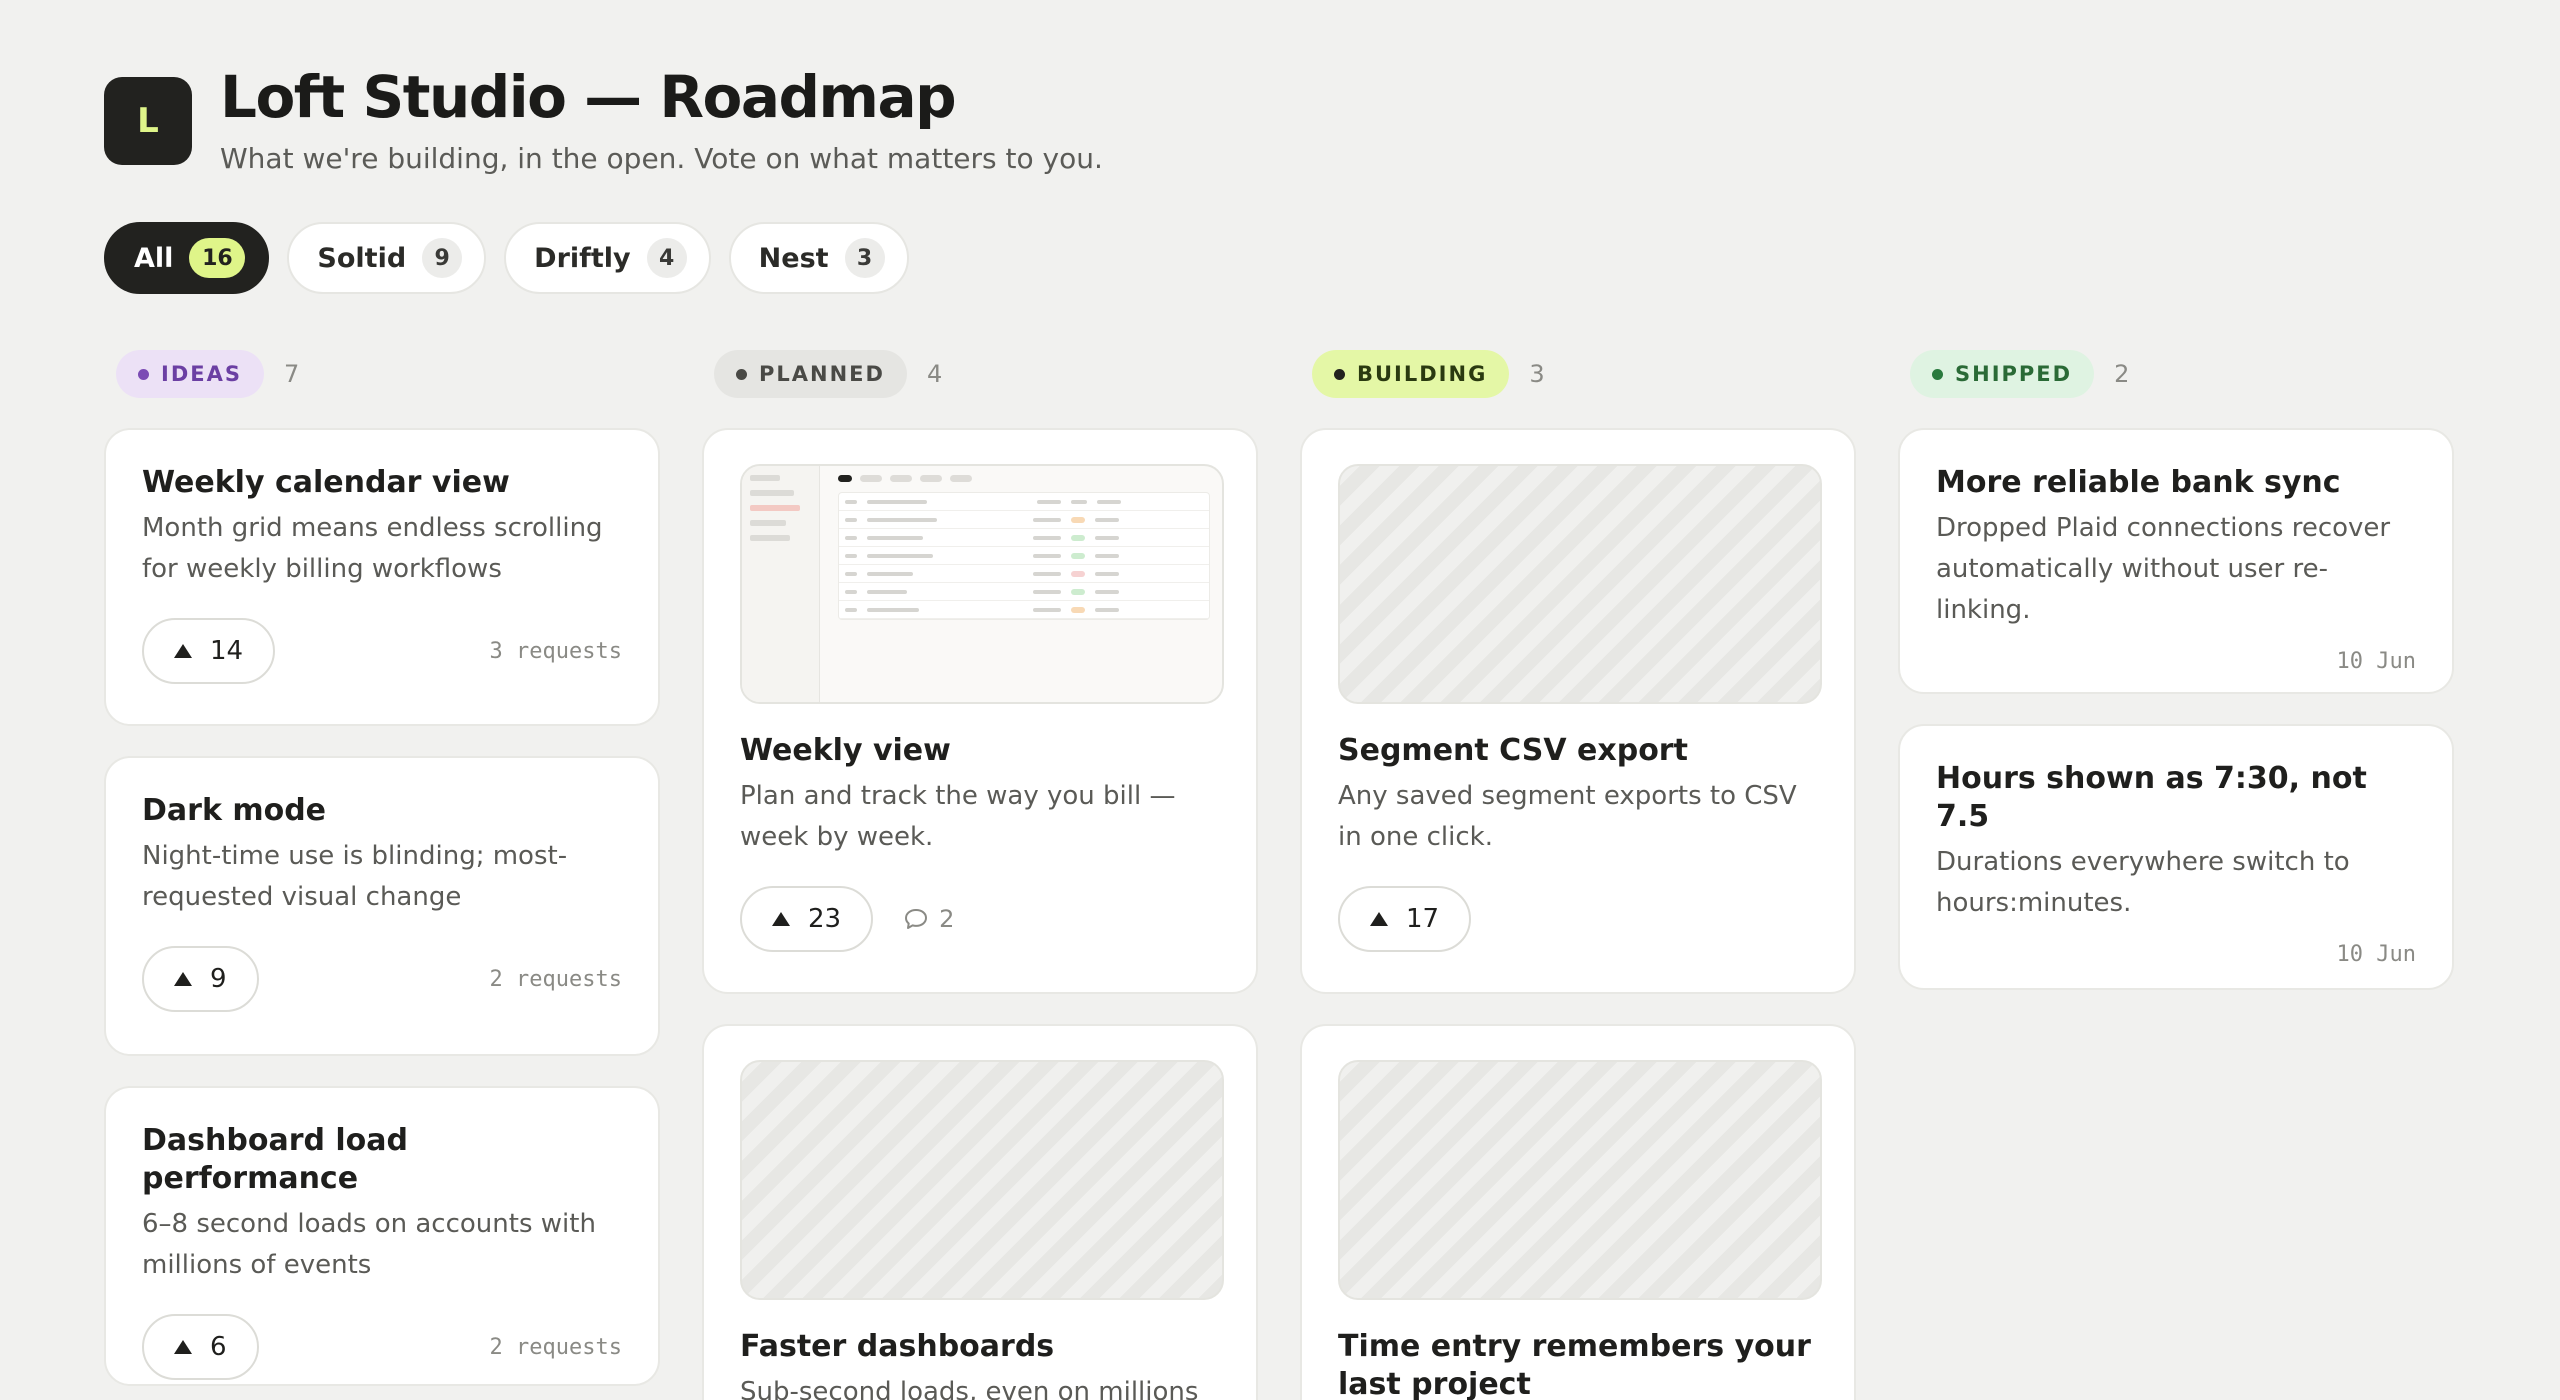 The height and width of the screenshot is (1400, 2560). What do you see at coordinates (555, 651) in the screenshot?
I see `request-count: 3 requests` at bounding box center [555, 651].